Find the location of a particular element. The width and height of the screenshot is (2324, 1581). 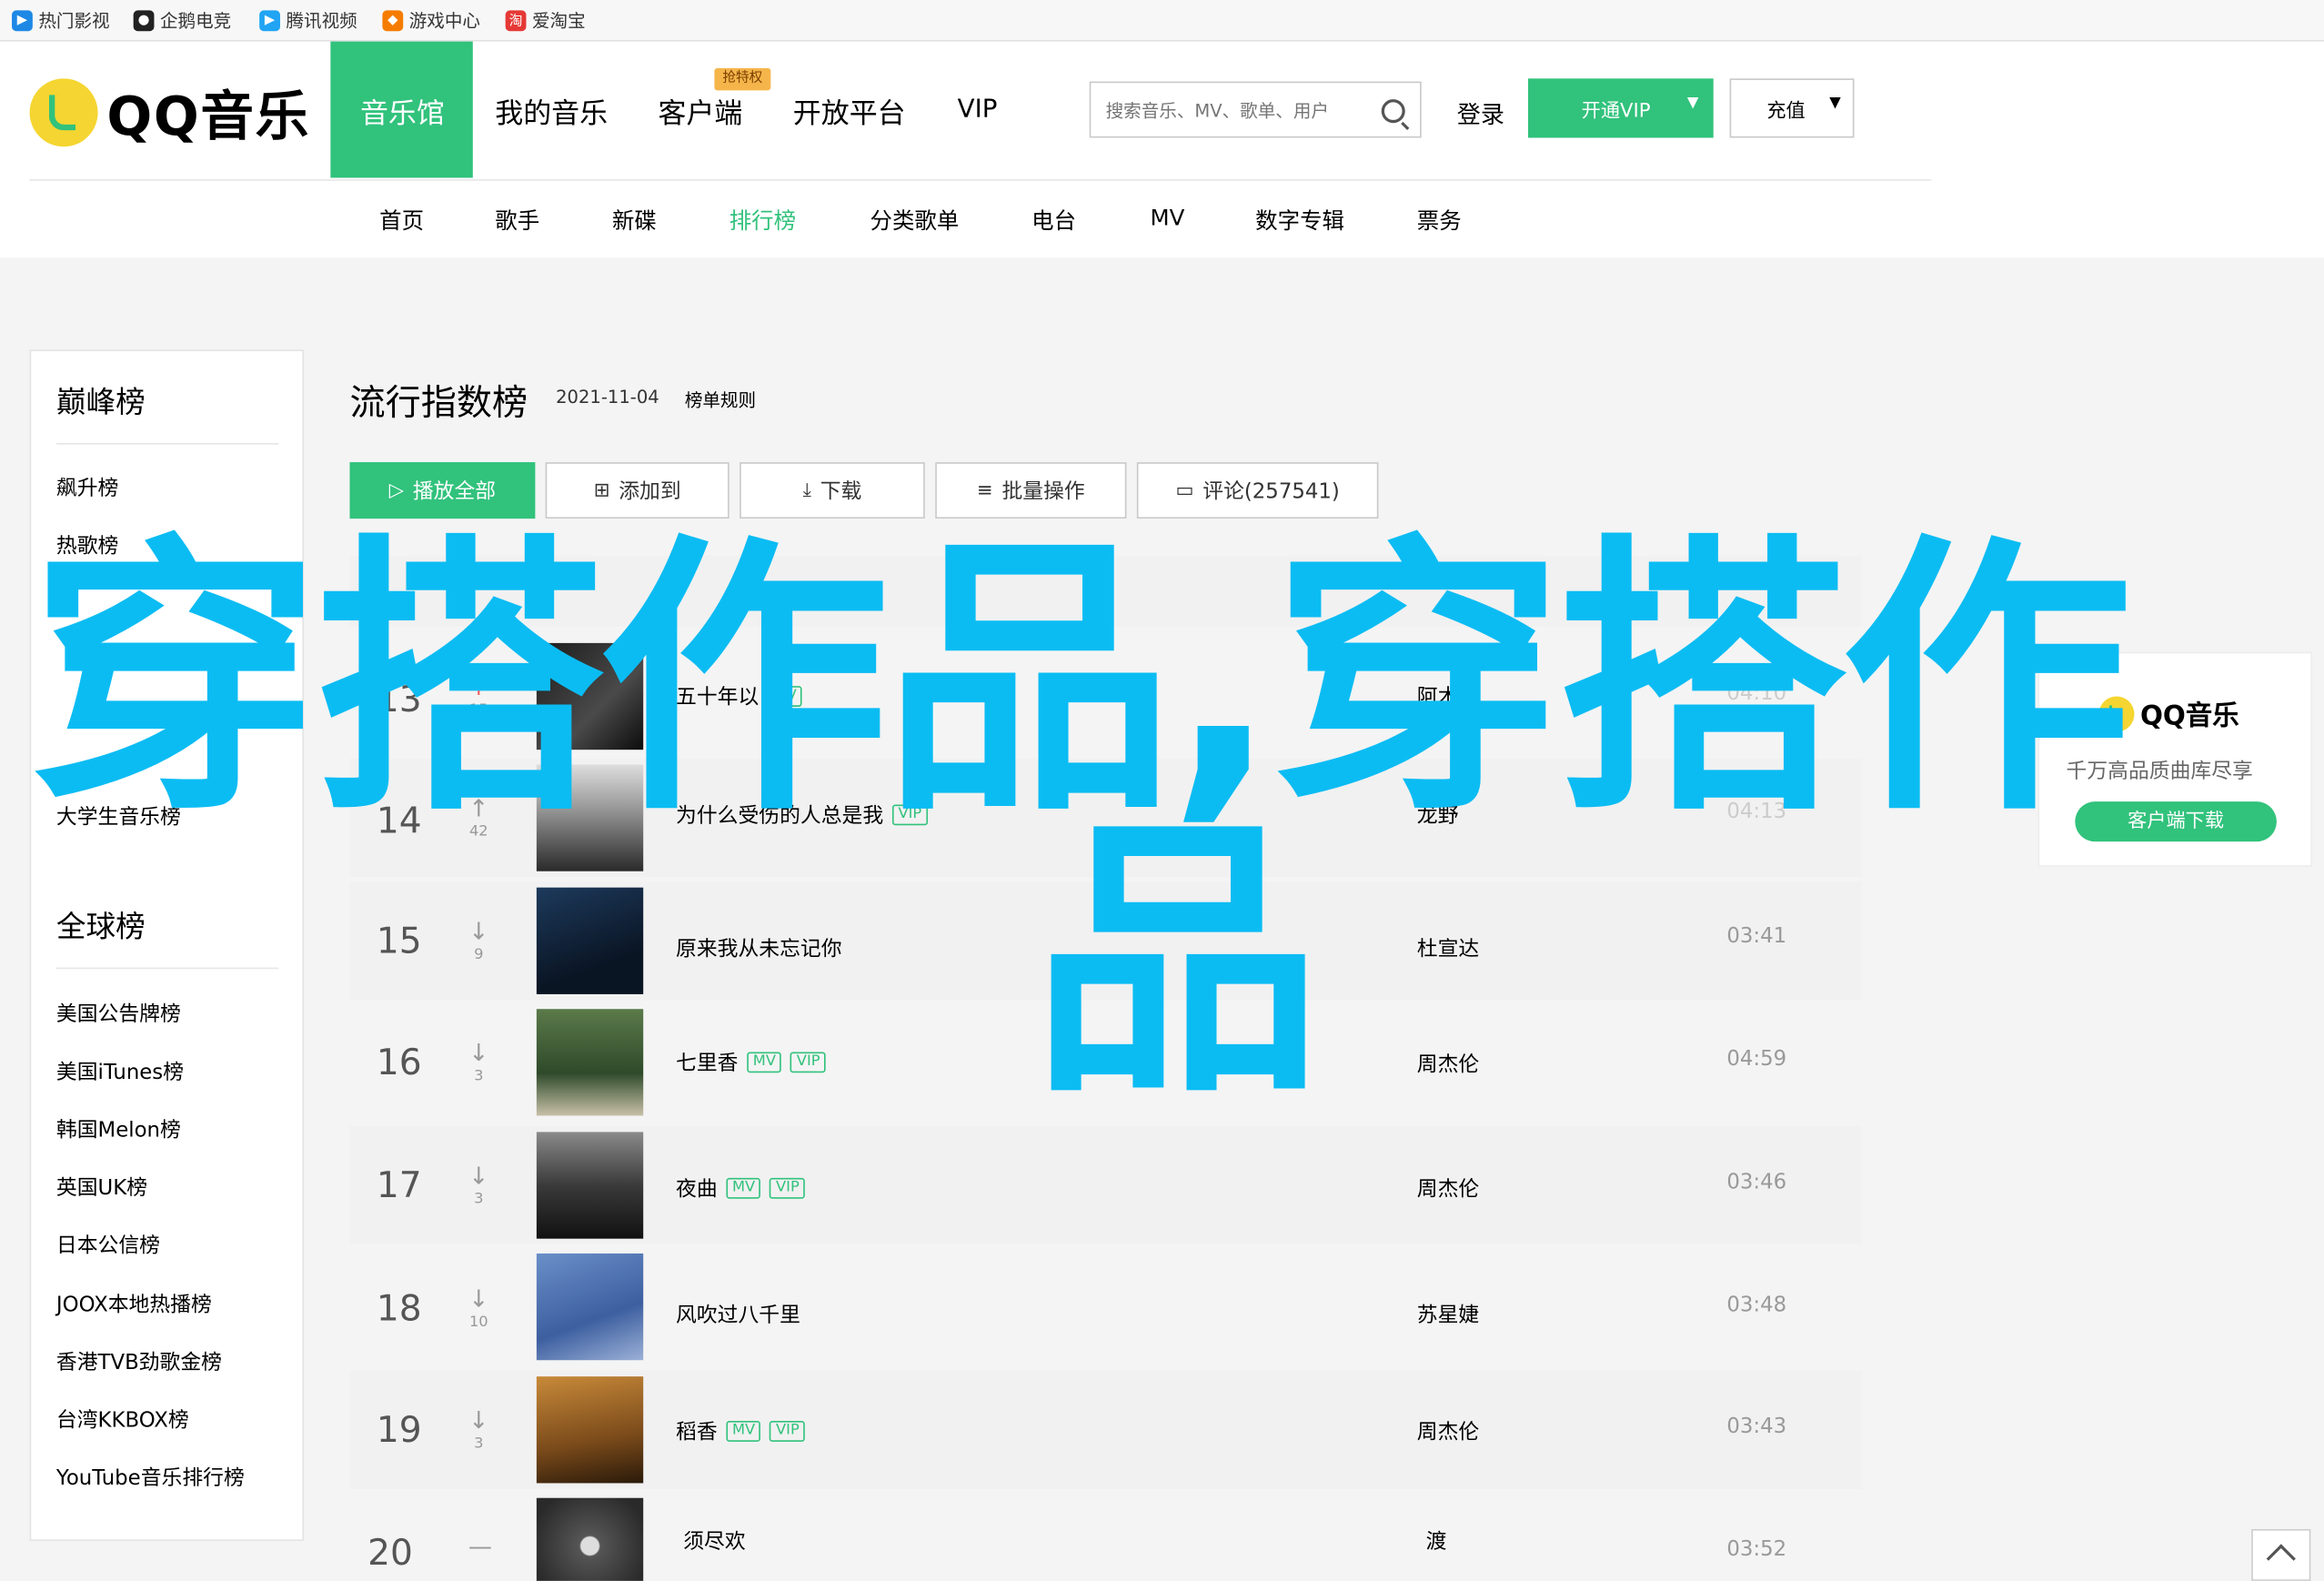

taobao-icon: 淘 is located at coordinates (516, 20).